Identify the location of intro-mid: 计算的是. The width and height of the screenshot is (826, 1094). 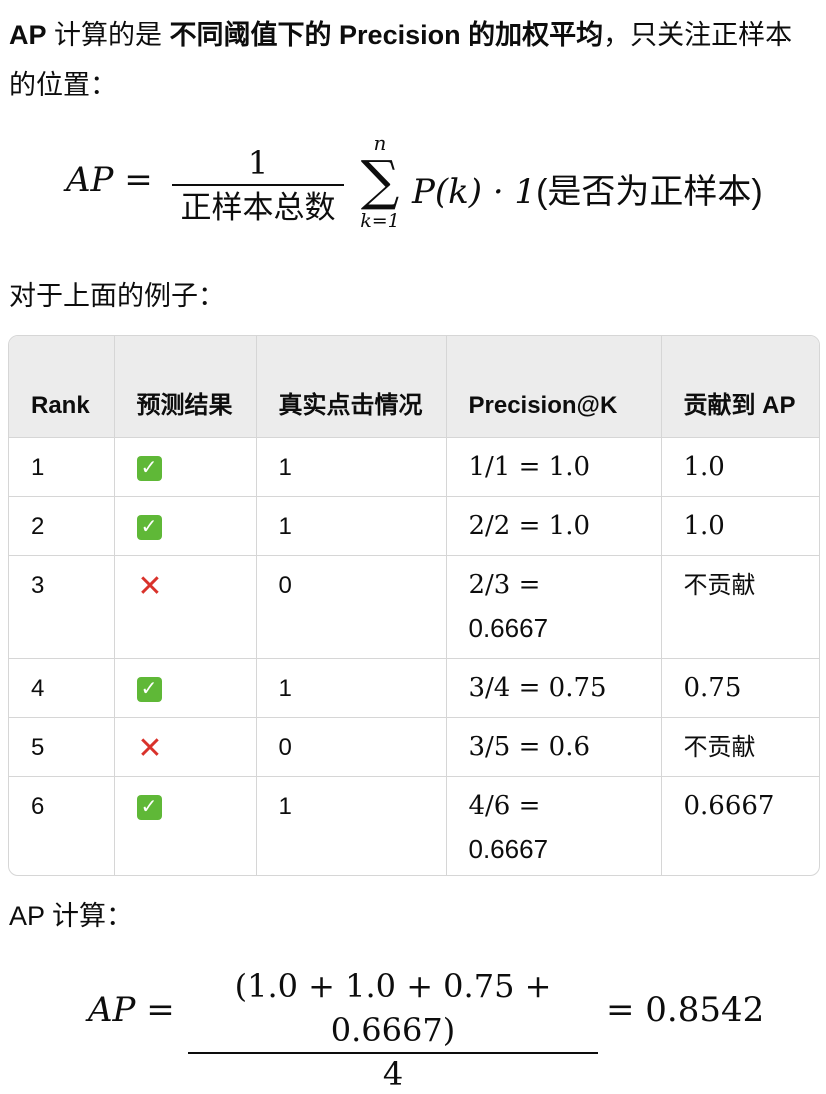
(108, 35).